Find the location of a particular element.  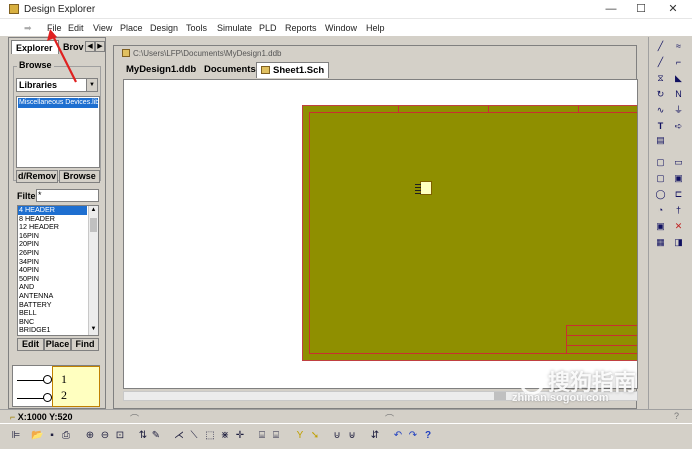

simulate-icon: ⊍ is located at coordinates (337, 436).